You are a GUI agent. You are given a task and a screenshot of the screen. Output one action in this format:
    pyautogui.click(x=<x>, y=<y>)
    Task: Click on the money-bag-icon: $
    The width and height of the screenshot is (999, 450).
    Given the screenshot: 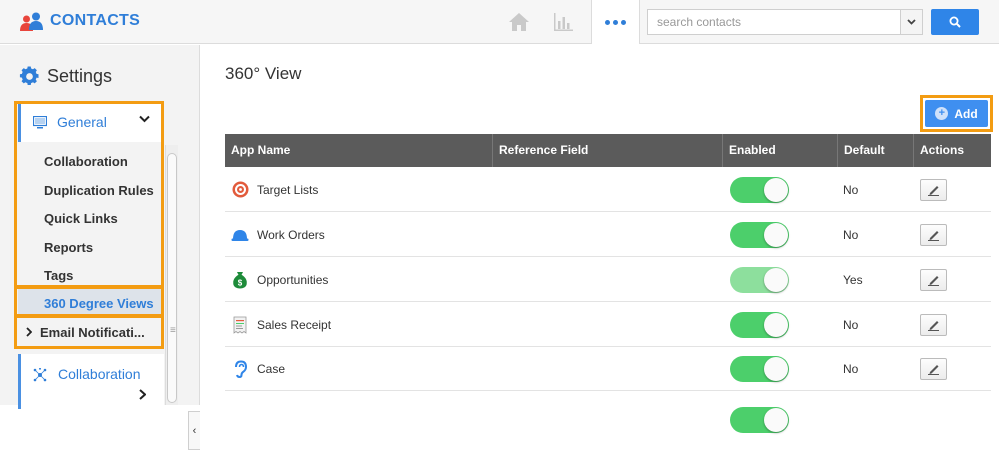 What is the action you would take?
    pyautogui.click(x=240, y=280)
    